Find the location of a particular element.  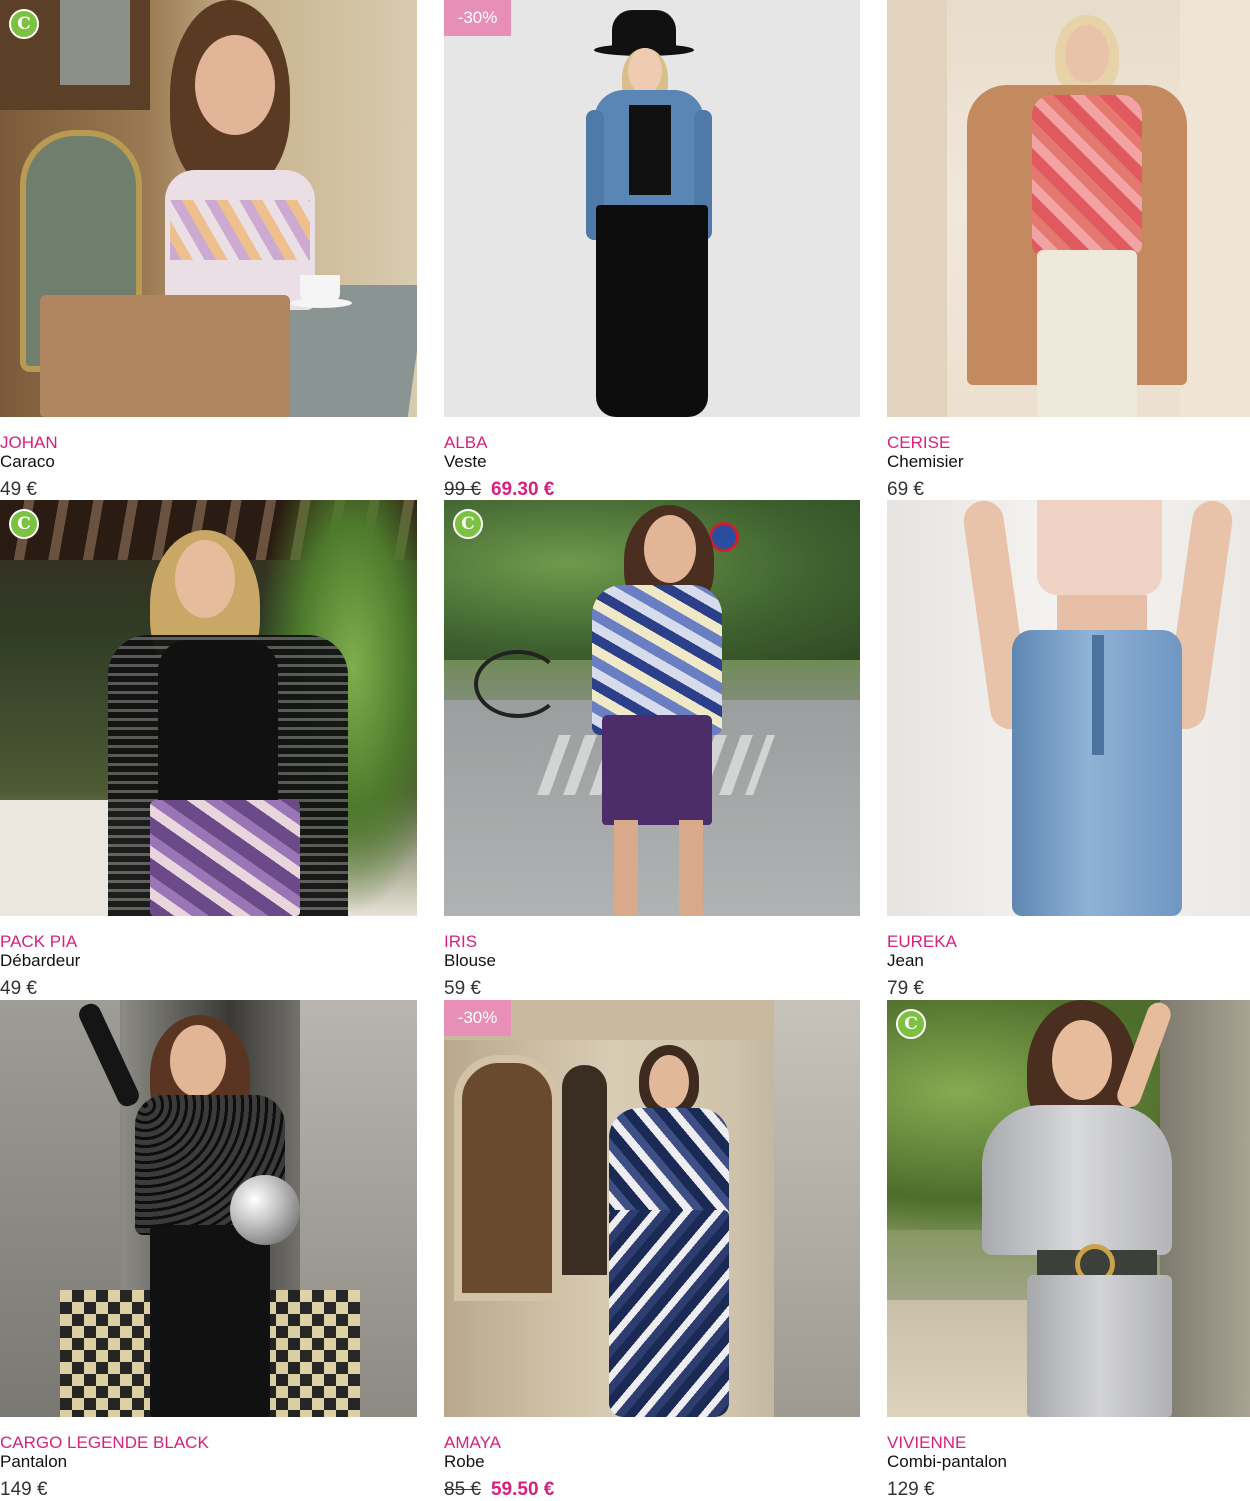

product-card-vivienne: C VIVIENNE Combi-pantalon 129 € is located at coordinates (1068, 1250).